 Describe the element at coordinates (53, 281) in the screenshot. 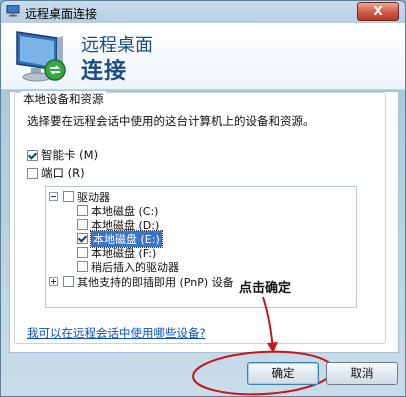

I see `expand-expander-icon` at that location.